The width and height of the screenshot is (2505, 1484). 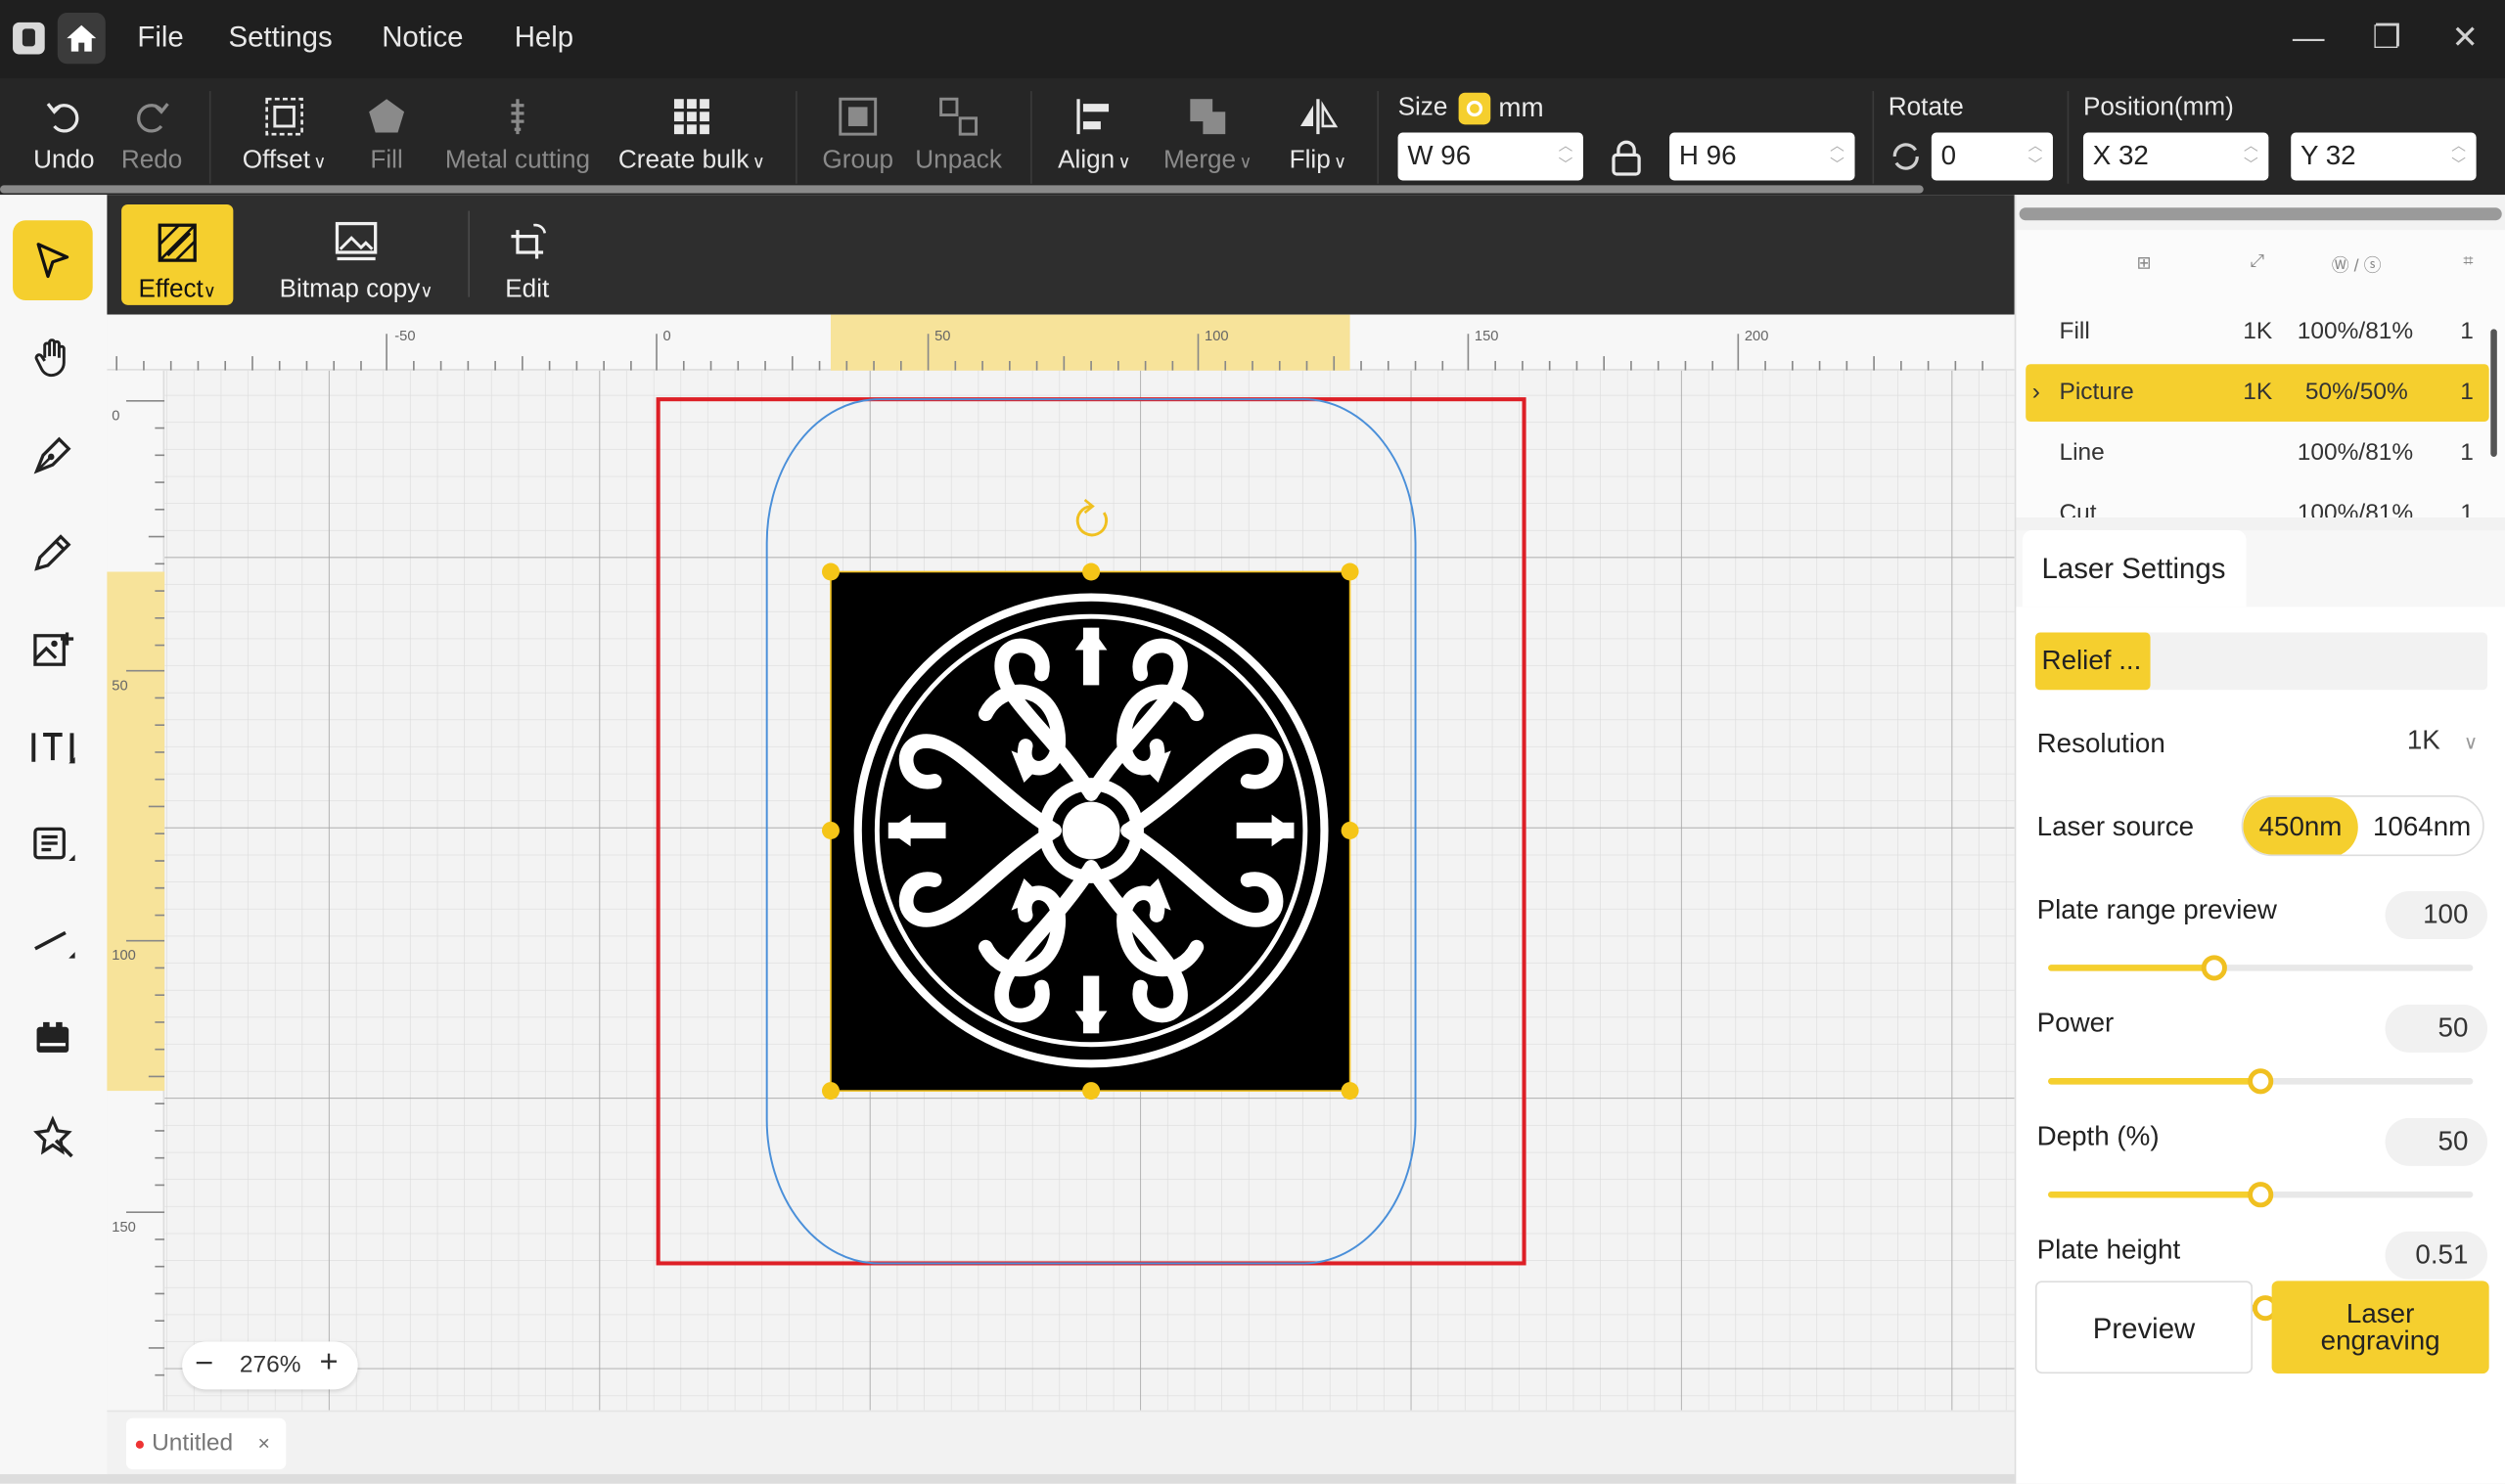 What do you see at coordinates (63, 136) in the screenshot?
I see `undo-button: Undo` at bounding box center [63, 136].